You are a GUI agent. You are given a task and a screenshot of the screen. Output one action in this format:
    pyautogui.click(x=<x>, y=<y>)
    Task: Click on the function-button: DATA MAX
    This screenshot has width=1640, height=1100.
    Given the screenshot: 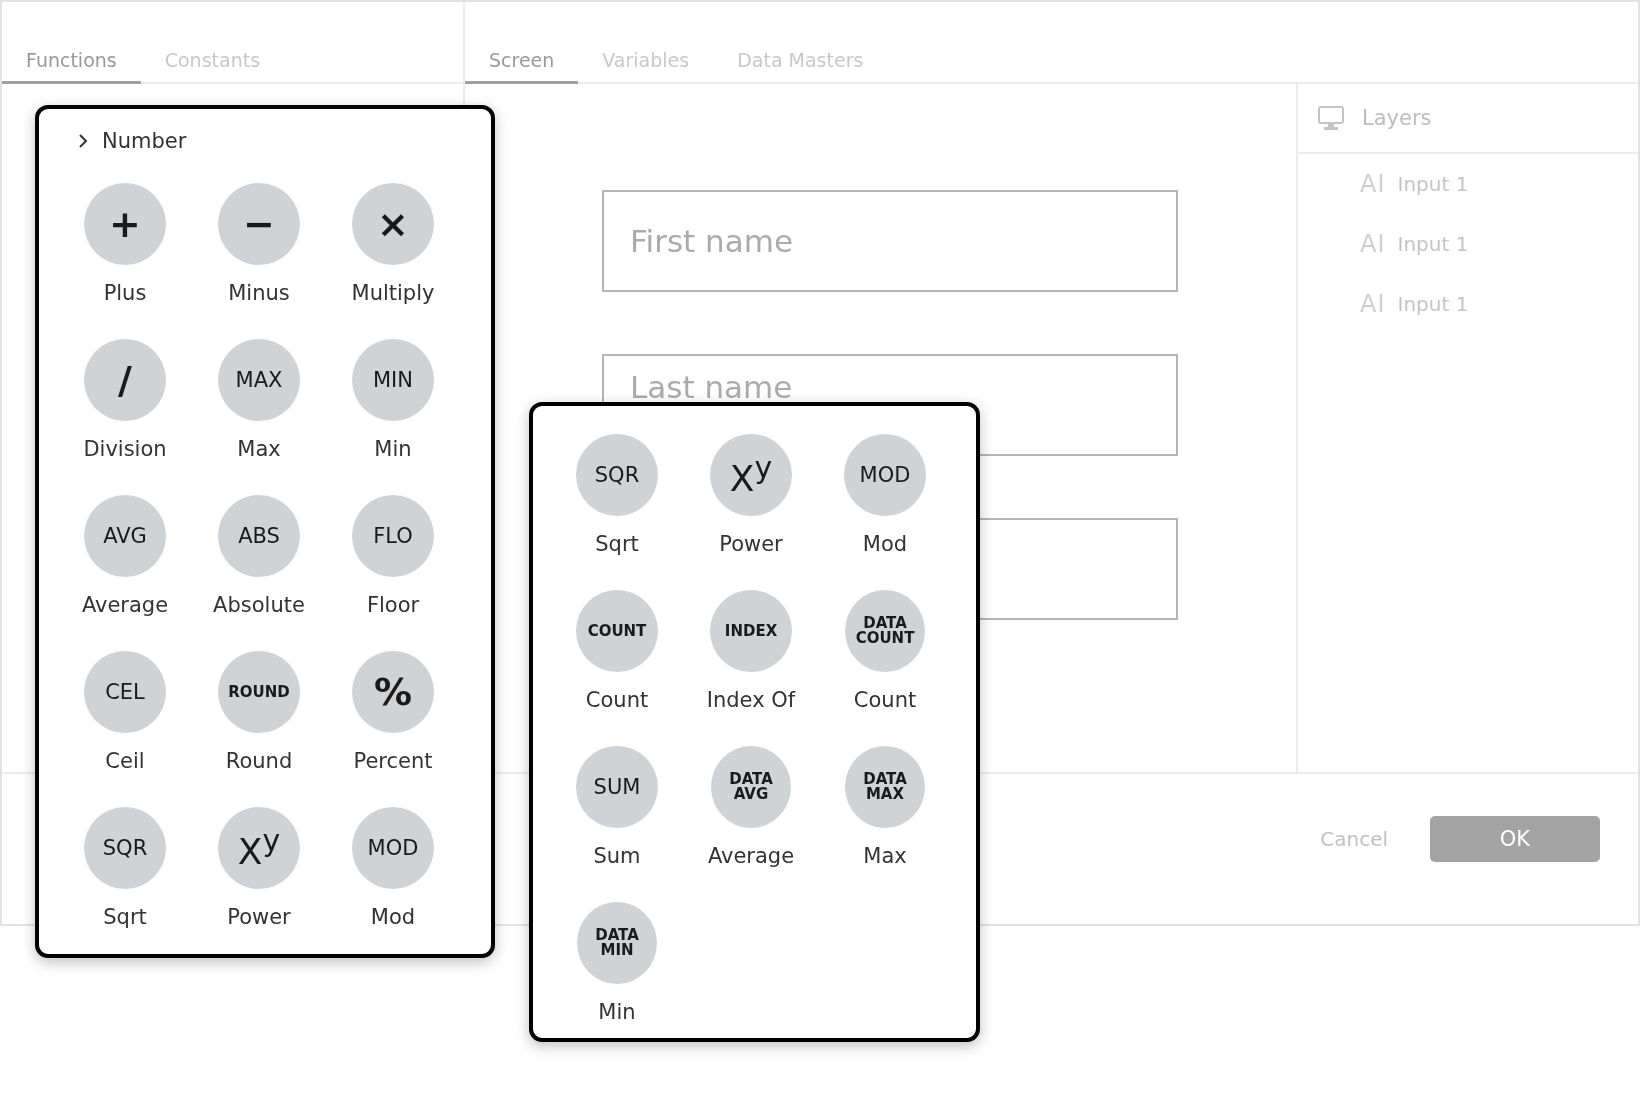 What is the action you would take?
    pyautogui.click(x=885, y=787)
    